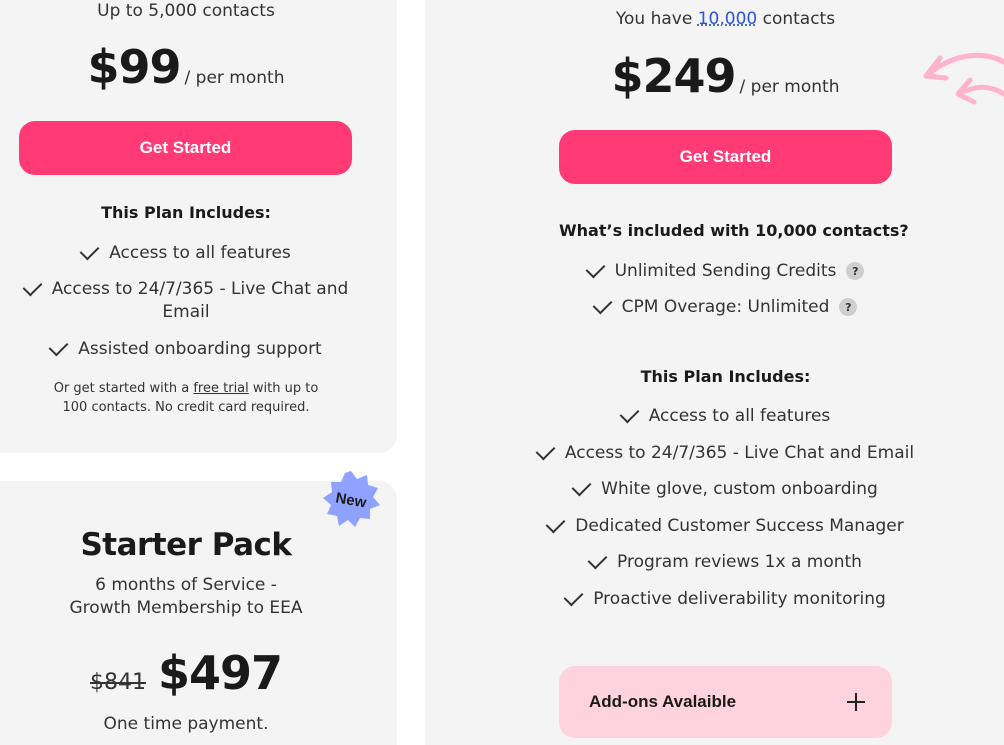 This screenshot has height=745, width=1004. I want to click on old-price: $841, so click(117, 682).